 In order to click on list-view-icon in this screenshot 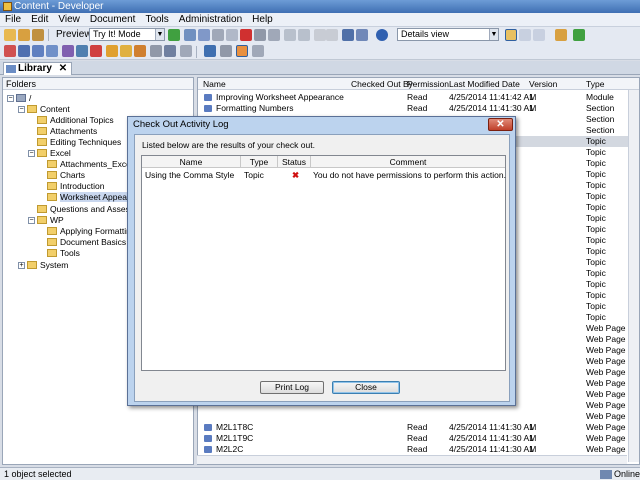, I will do `click(525, 35)`.